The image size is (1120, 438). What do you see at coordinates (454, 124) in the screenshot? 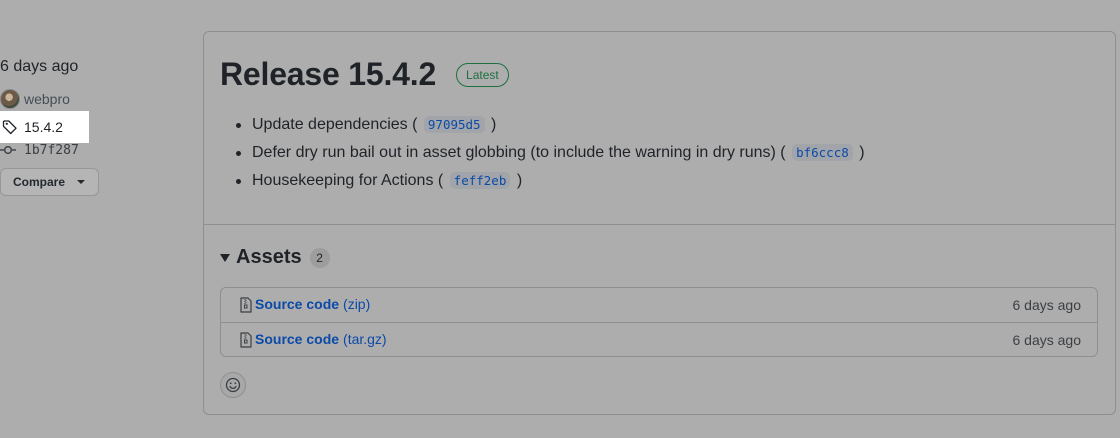
I see `commit-sha-link: 97095d5` at bounding box center [454, 124].